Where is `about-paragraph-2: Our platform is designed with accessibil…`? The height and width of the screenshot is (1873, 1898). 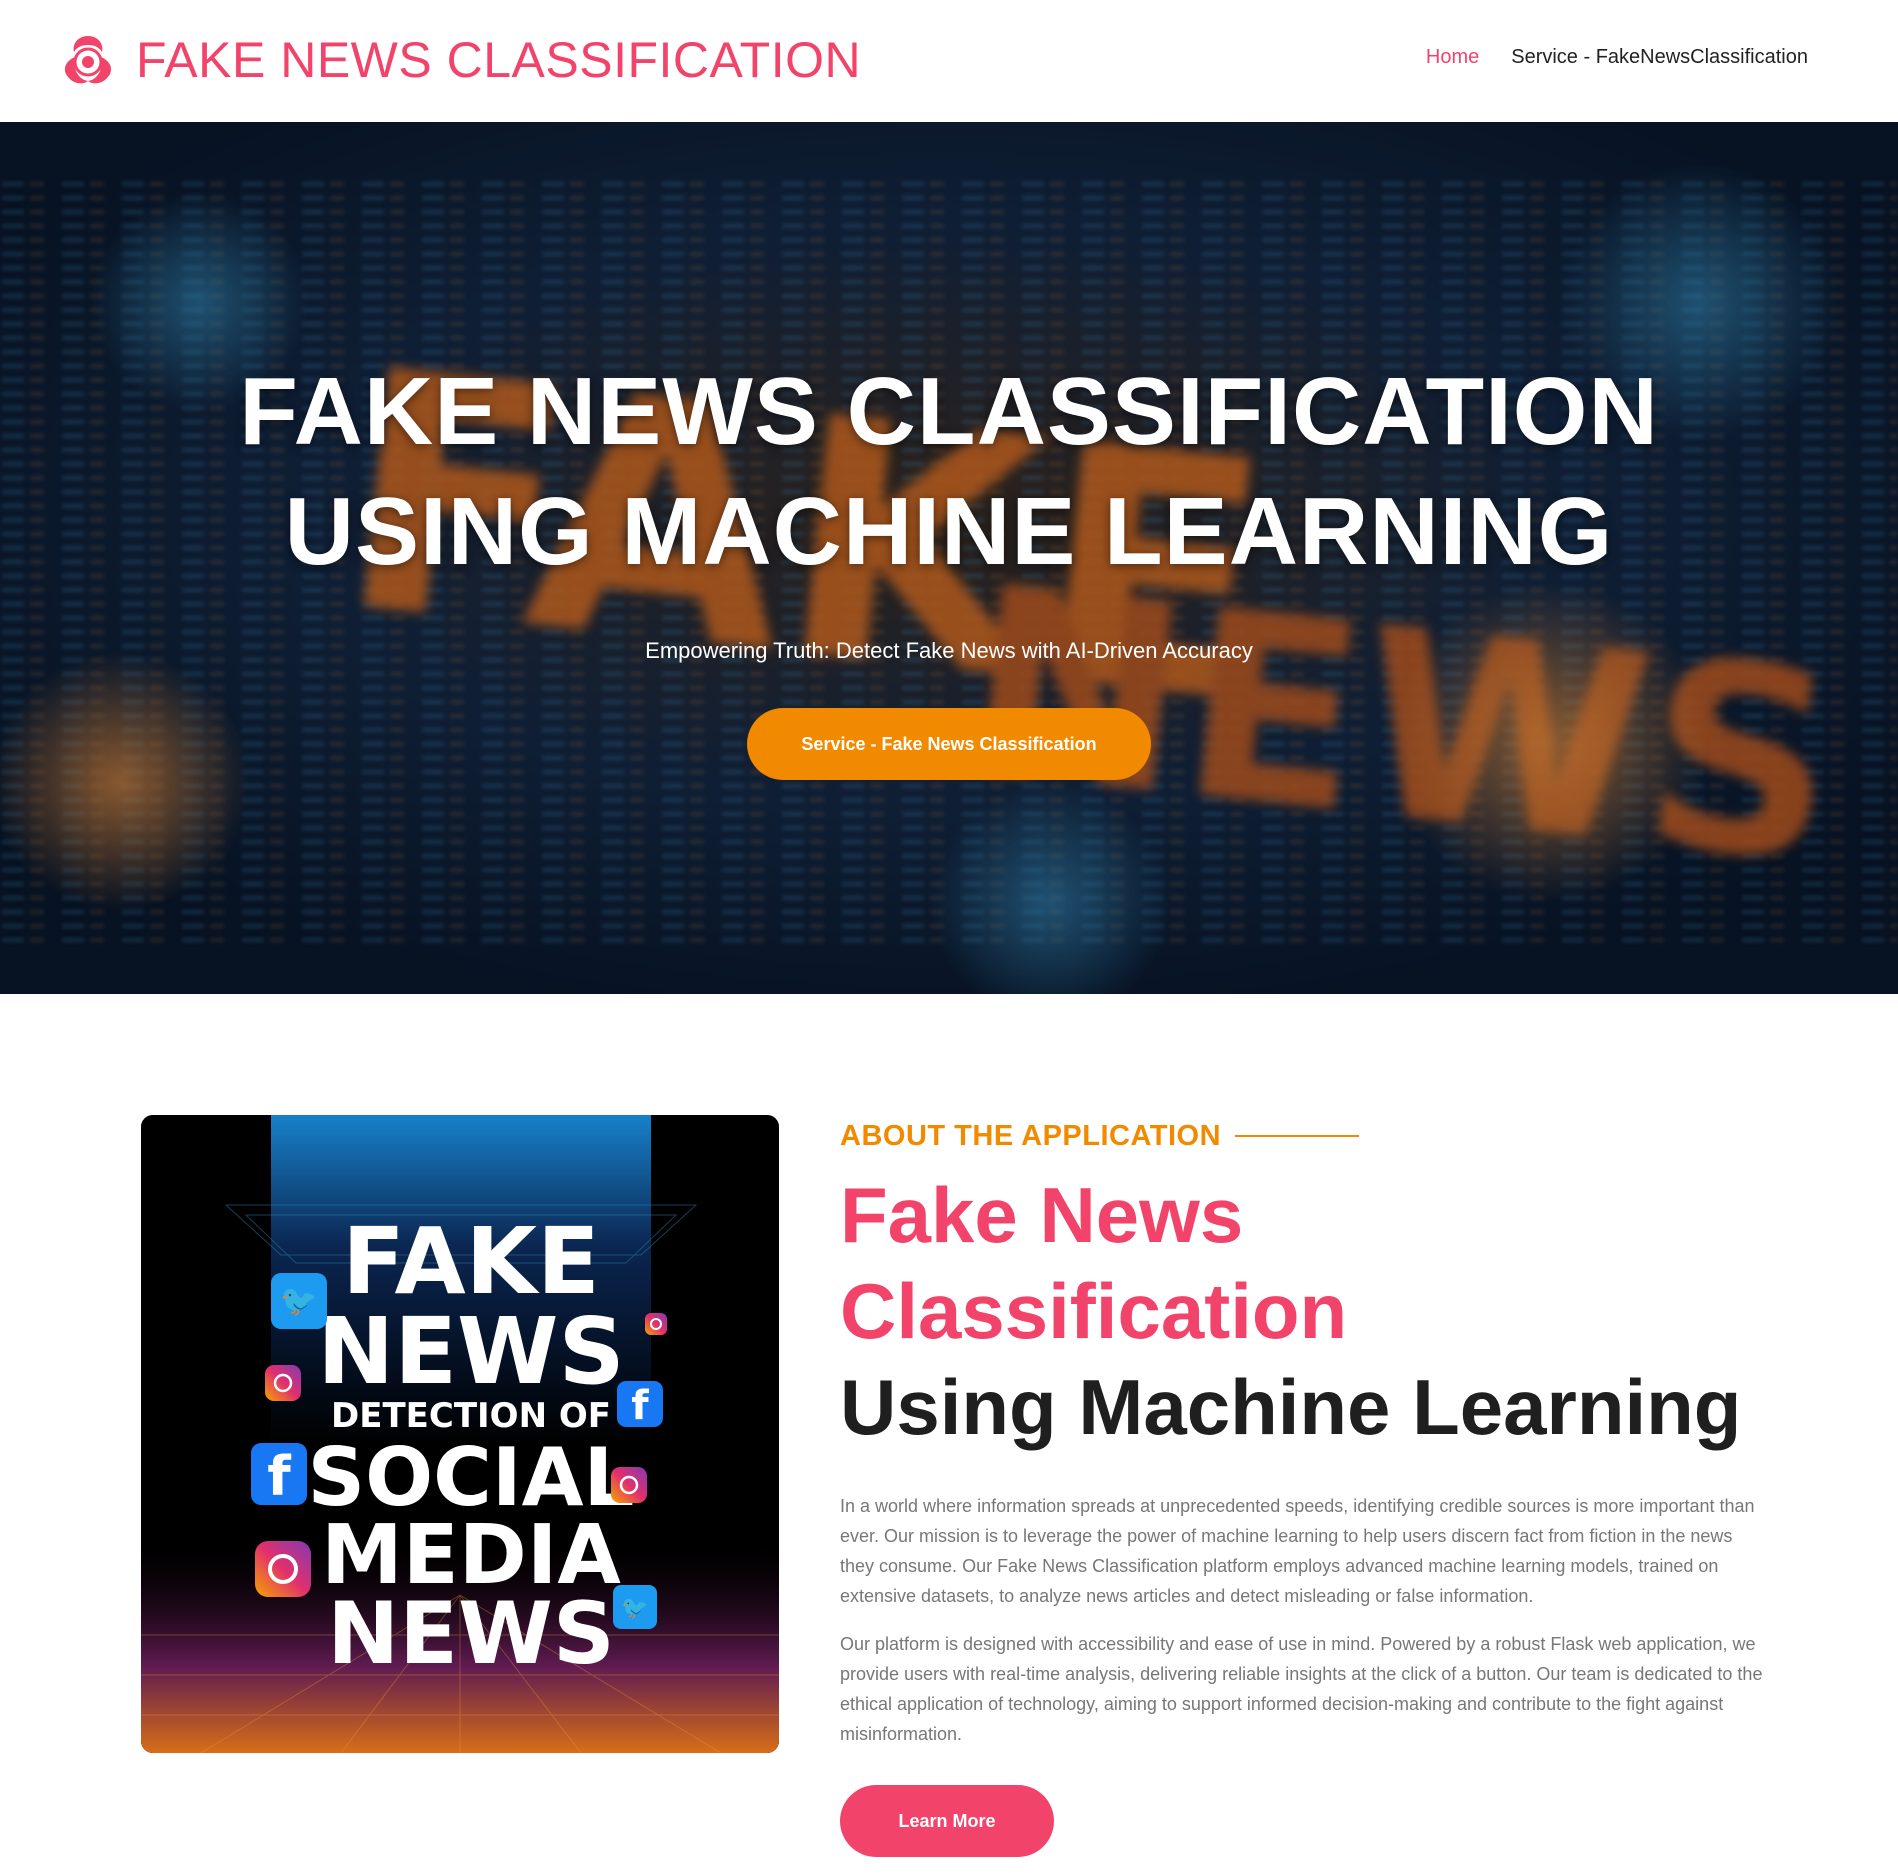 about-paragraph-2: Our platform is designed with accessibil… is located at coordinates (1301, 1689).